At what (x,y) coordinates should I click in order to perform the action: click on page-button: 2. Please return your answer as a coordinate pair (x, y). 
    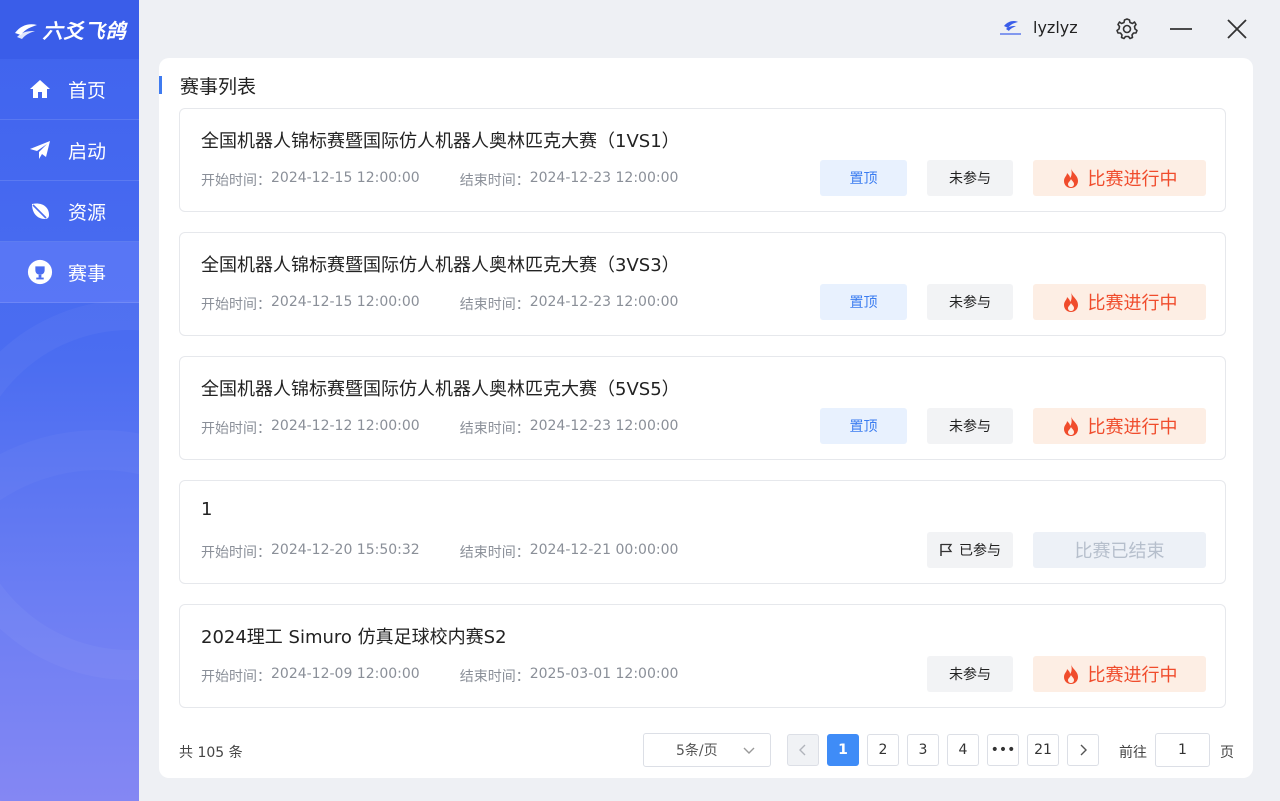
    Looking at the image, I should click on (883, 750).